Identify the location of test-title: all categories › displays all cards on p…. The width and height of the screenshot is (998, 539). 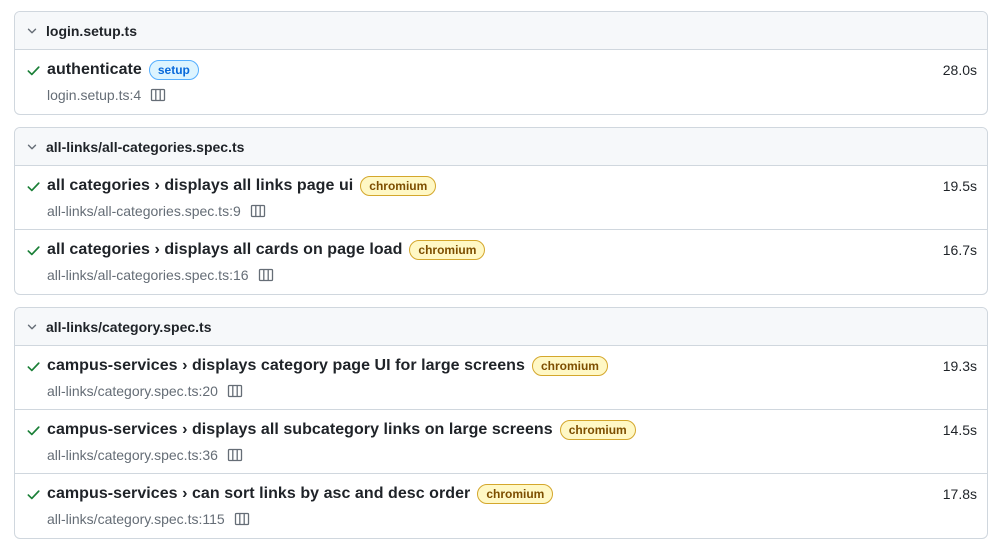
(224, 250).